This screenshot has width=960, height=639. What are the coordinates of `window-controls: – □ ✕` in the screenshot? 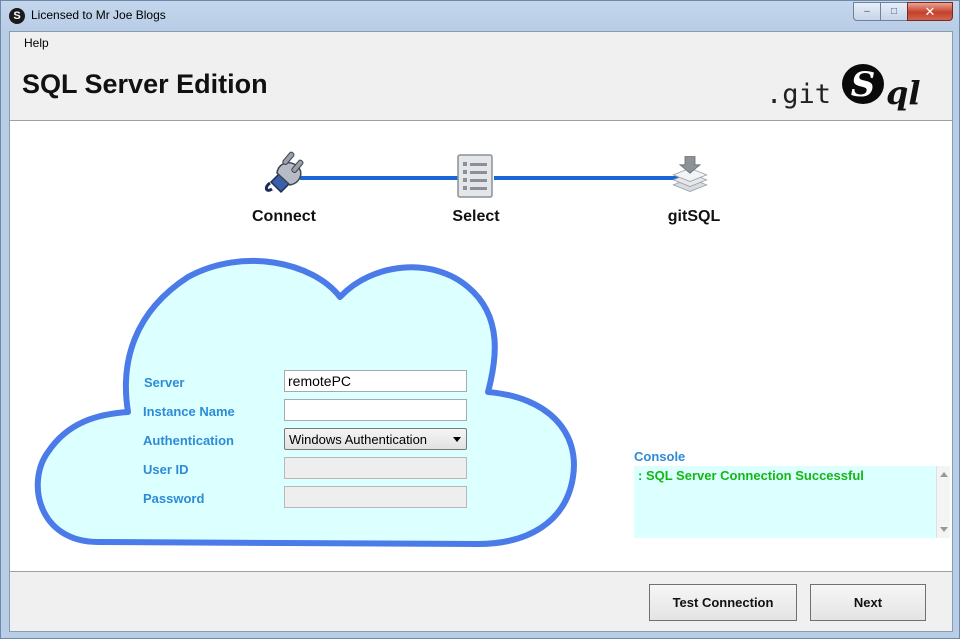 It's located at (903, 12).